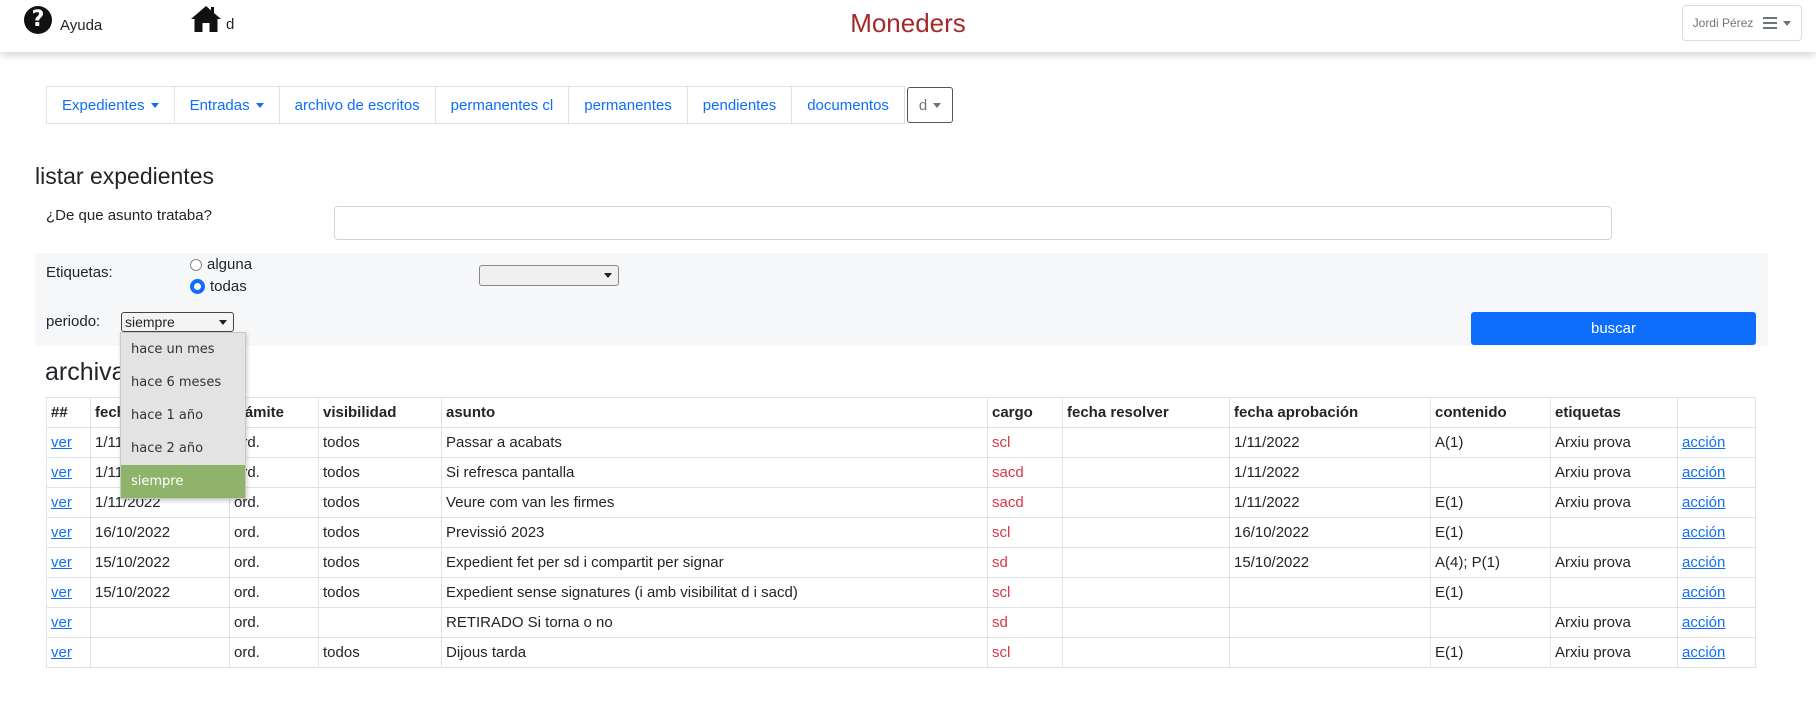 This screenshot has width=1816, height=702. Describe the element at coordinates (230, 264) in the screenshot. I see `radio-alguna-label: alguna` at that location.